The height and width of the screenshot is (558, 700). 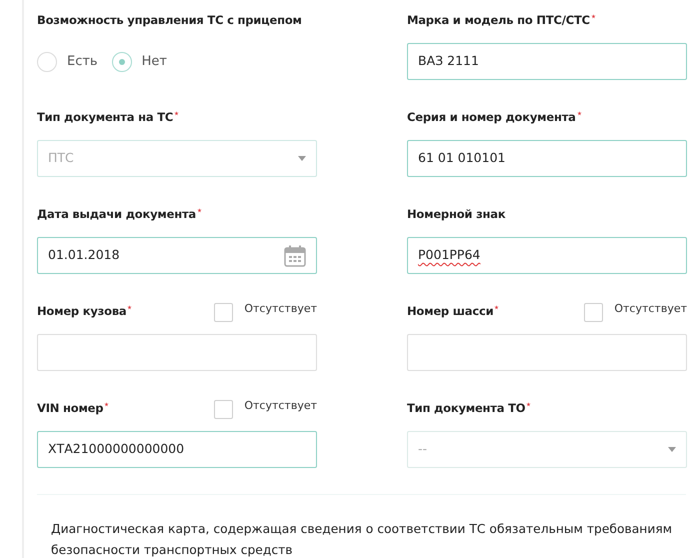 I want to click on radio-option: Есть, so click(x=67, y=62).